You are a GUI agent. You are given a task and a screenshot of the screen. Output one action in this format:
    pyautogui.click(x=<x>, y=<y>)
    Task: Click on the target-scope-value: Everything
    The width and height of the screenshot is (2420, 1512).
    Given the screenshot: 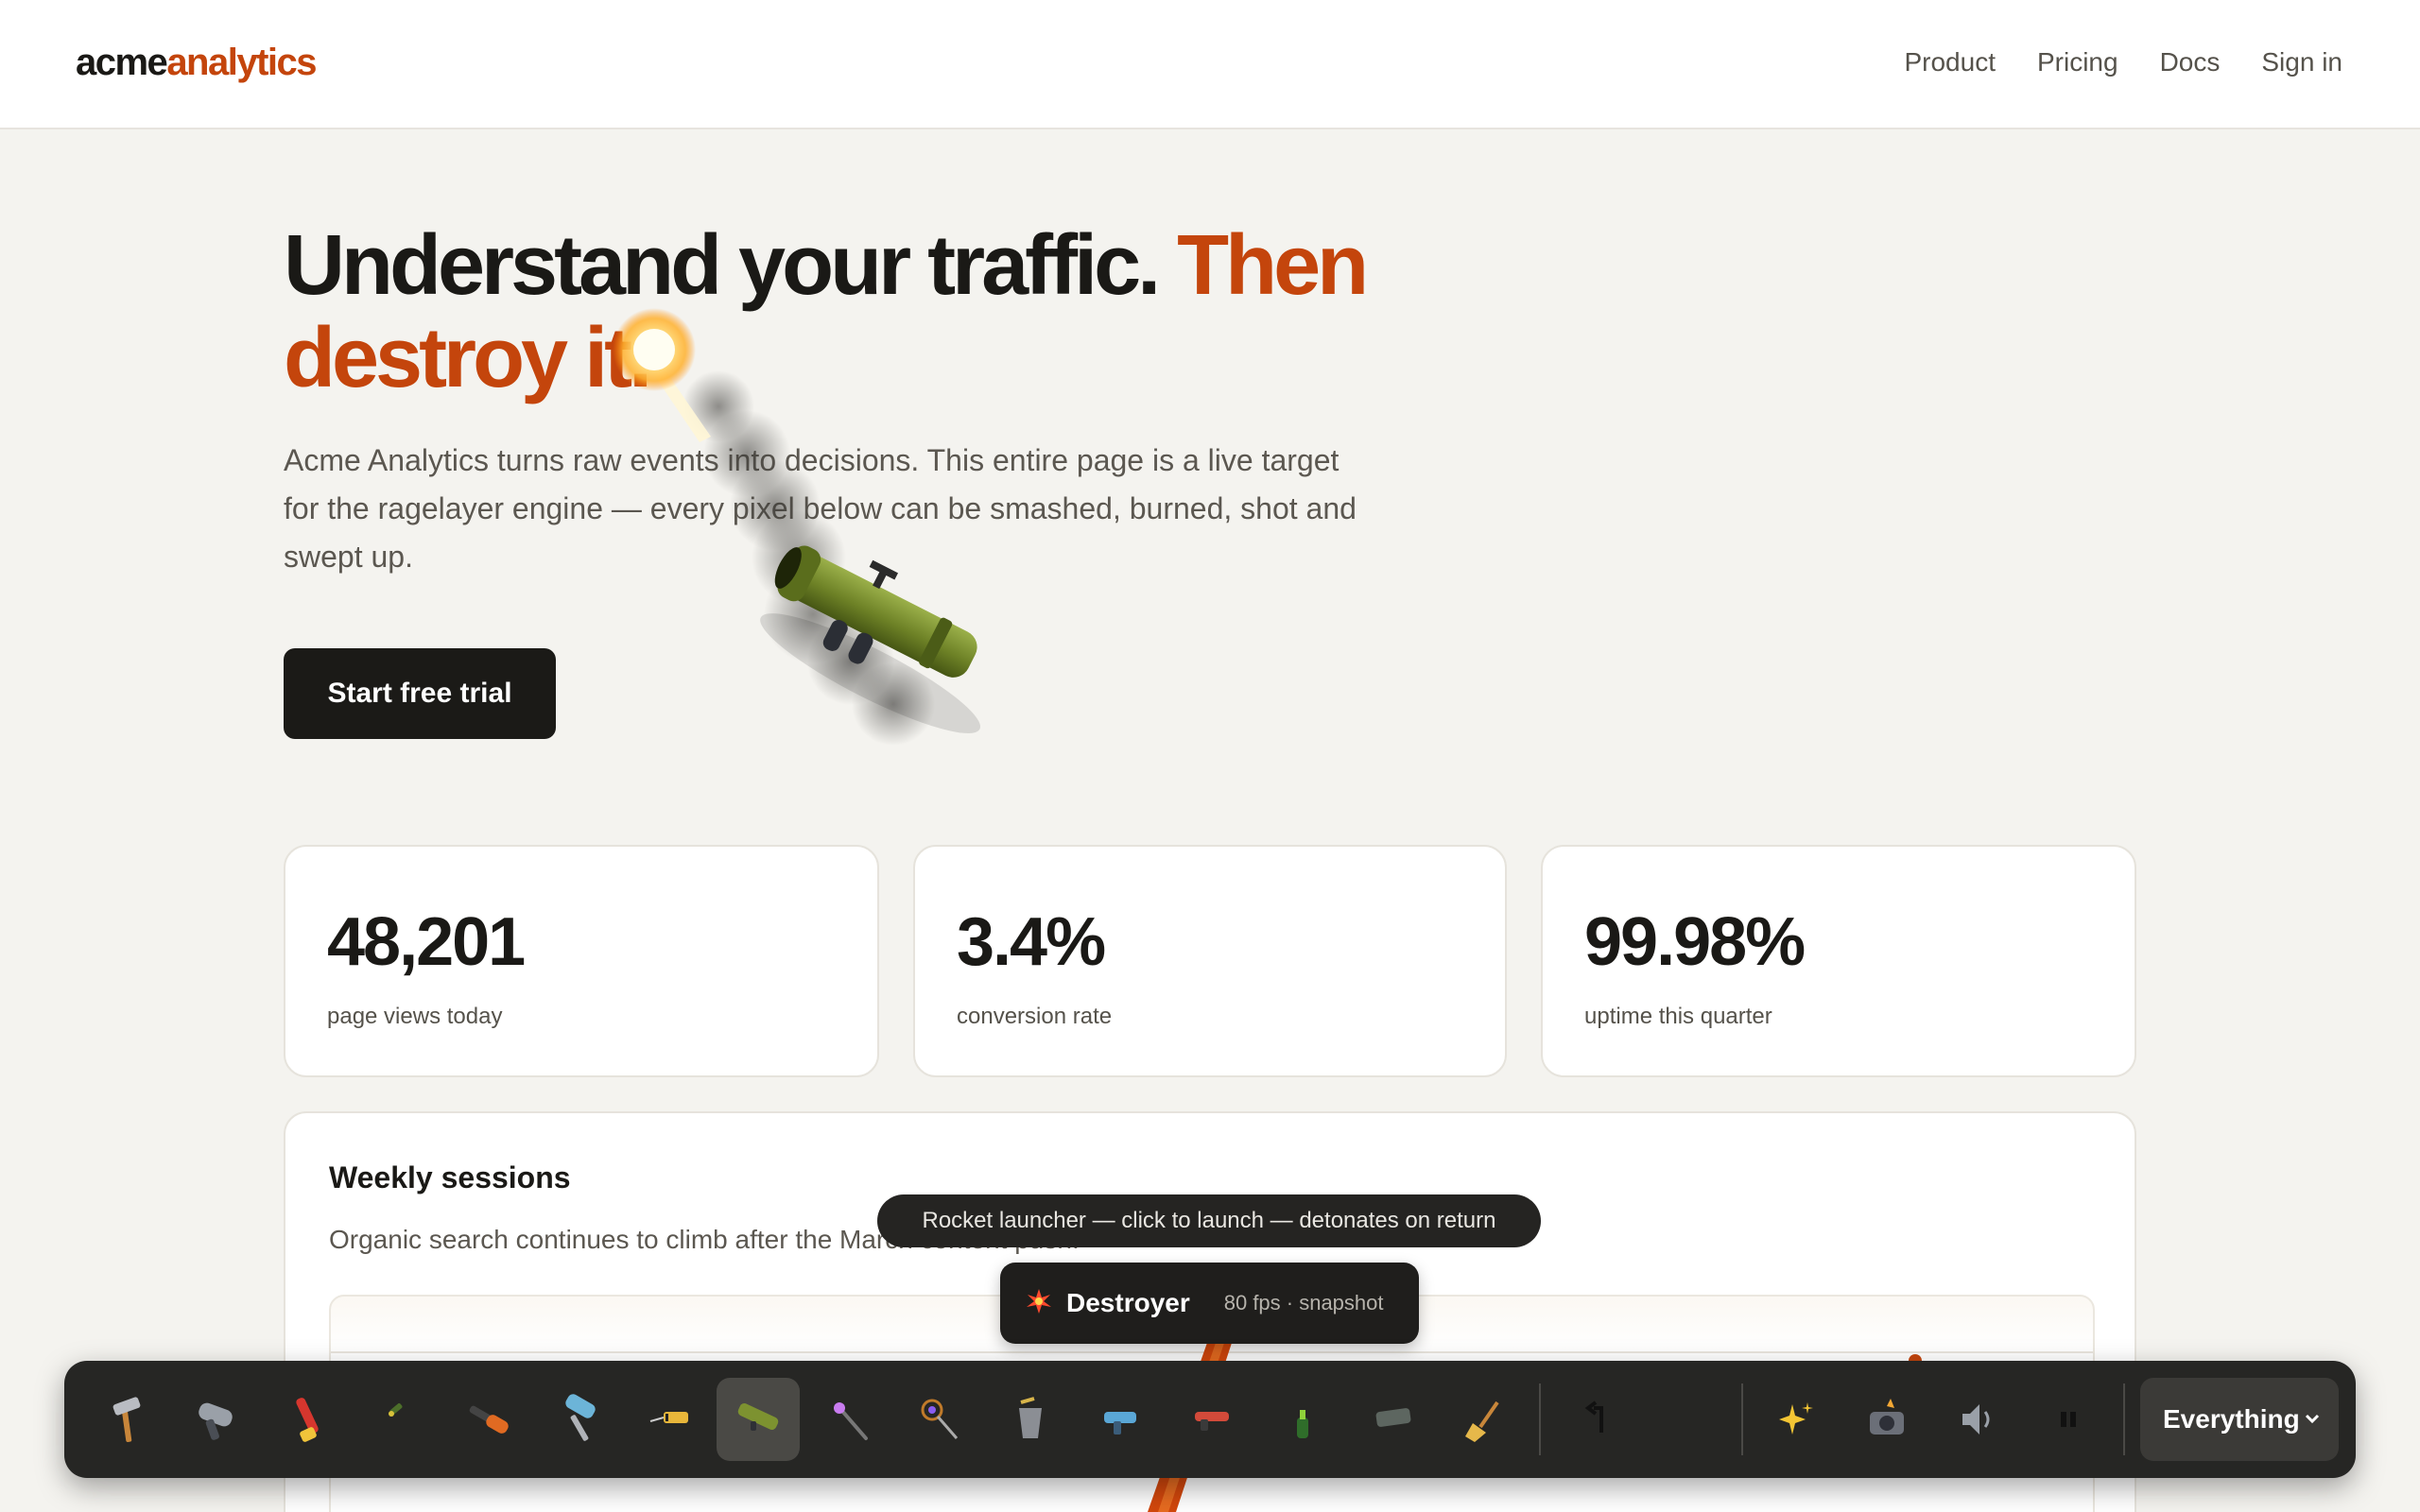 What is the action you would take?
    pyautogui.click(x=2231, y=1419)
    